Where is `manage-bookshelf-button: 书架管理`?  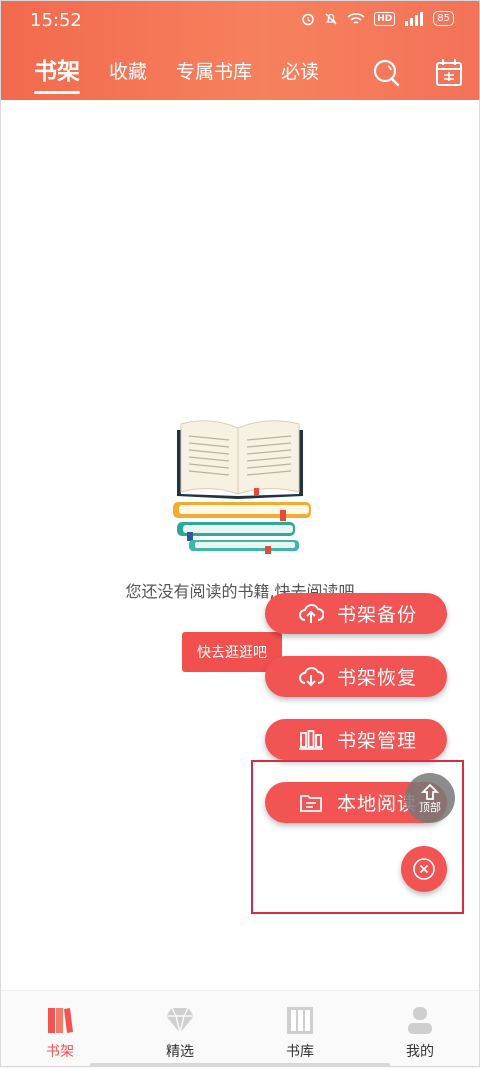
manage-bookshelf-button: 书架管理 is located at coordinates (356, 739).